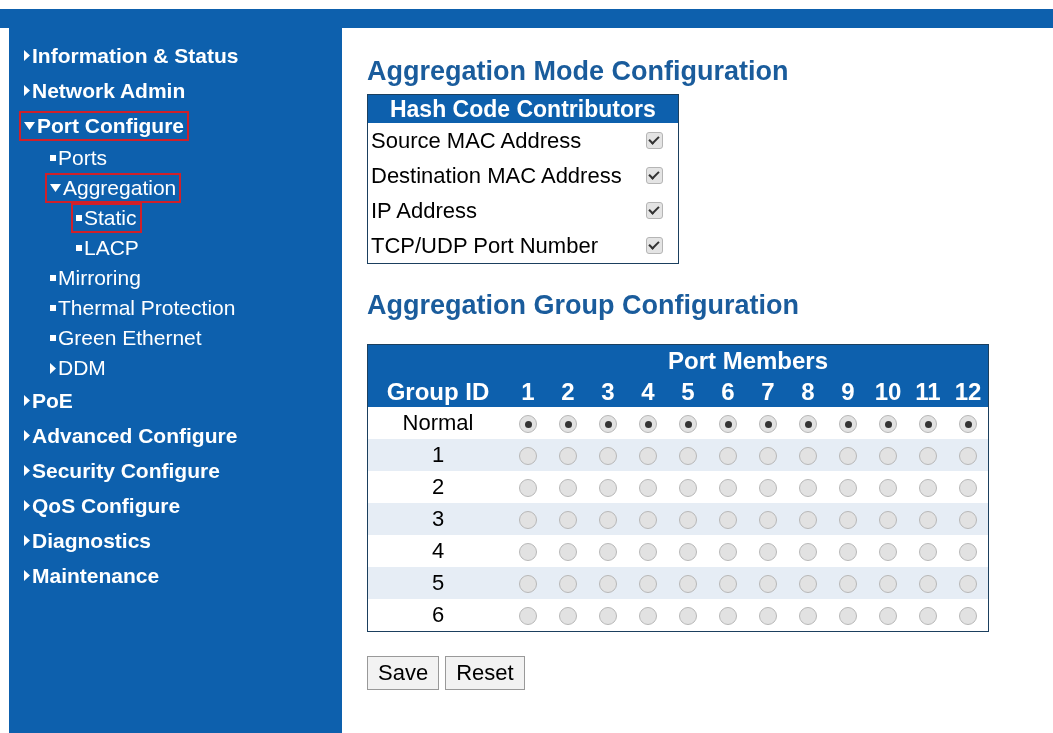 This screenshot has width=1053, height=733. What do you see at coordinates (105, 90) in the screenshot?
I see `sidebar-item: Network Admin` at bounding box center [105, 90].